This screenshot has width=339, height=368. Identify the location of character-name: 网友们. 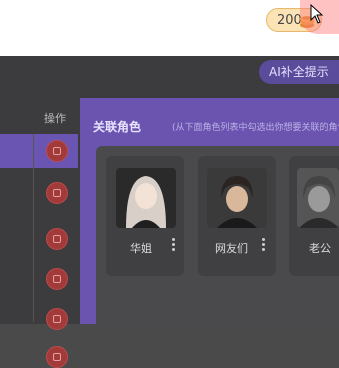
(231, 248).